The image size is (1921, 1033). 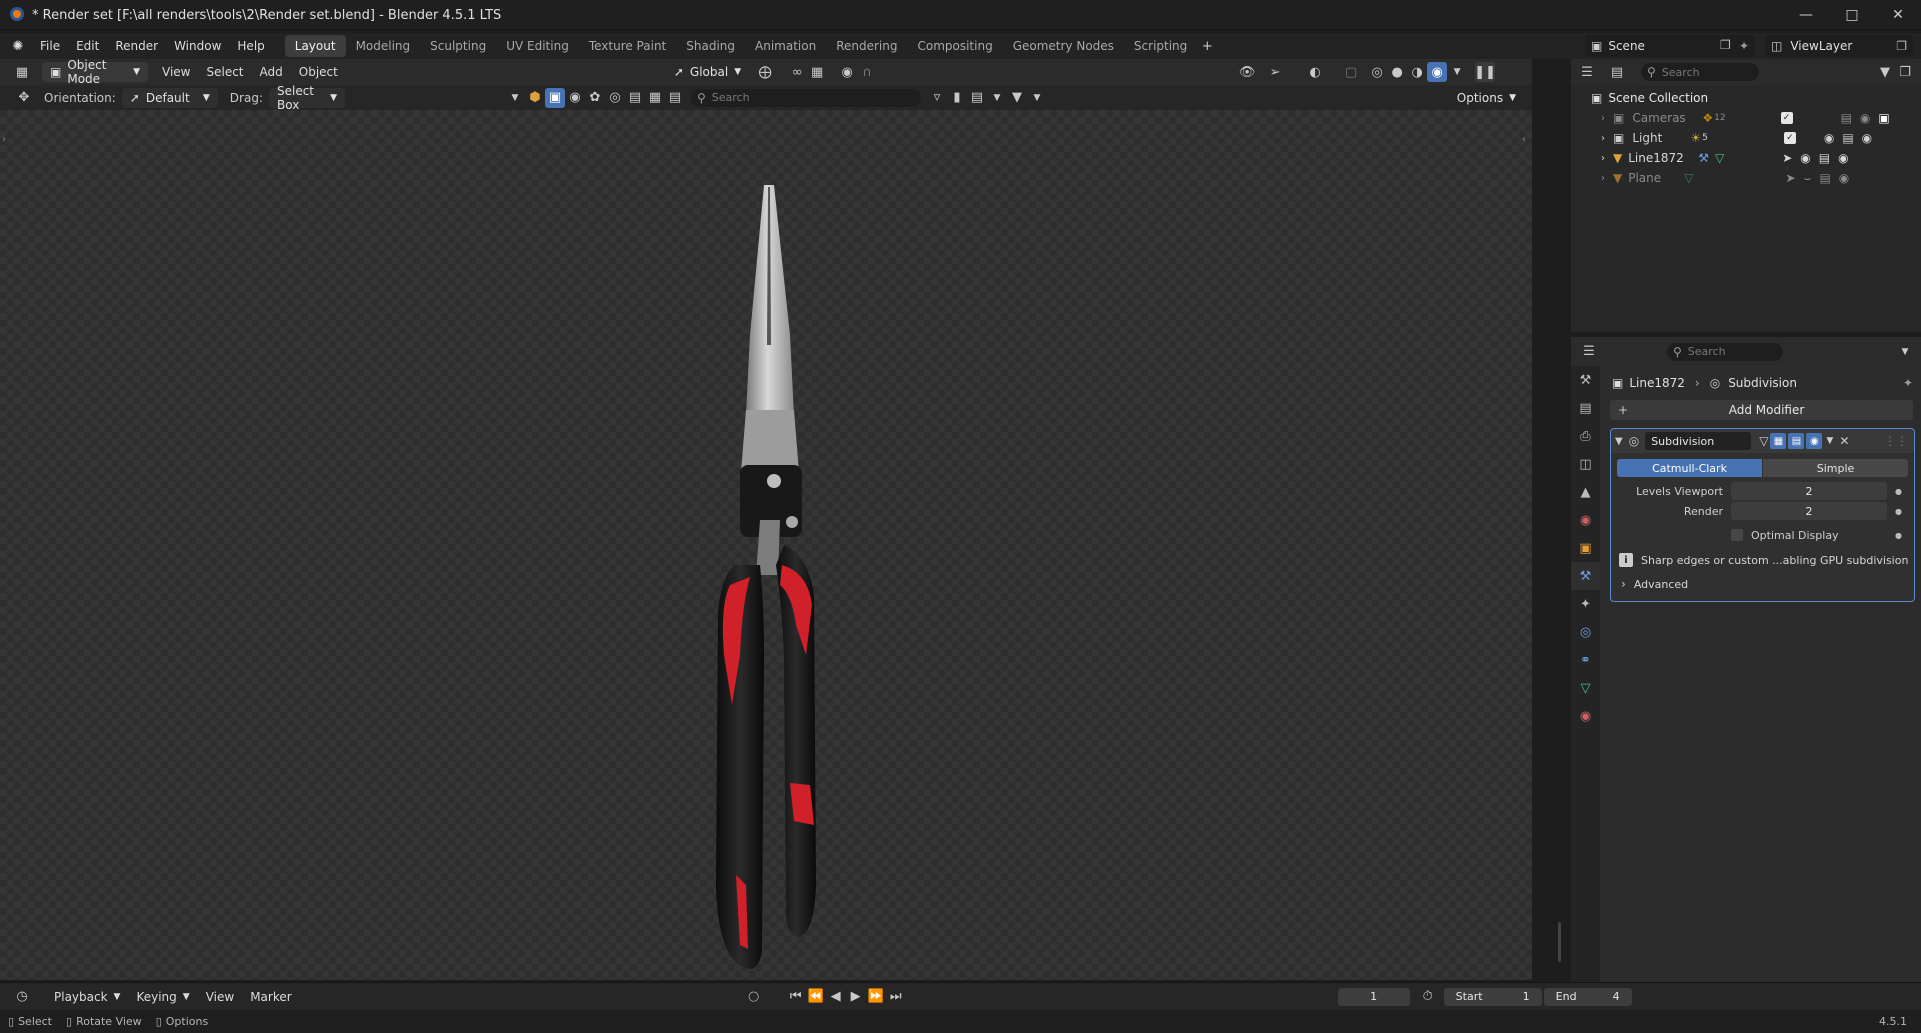 I want to click on viewport-menu-object: Object, so click(x=318, y=72).